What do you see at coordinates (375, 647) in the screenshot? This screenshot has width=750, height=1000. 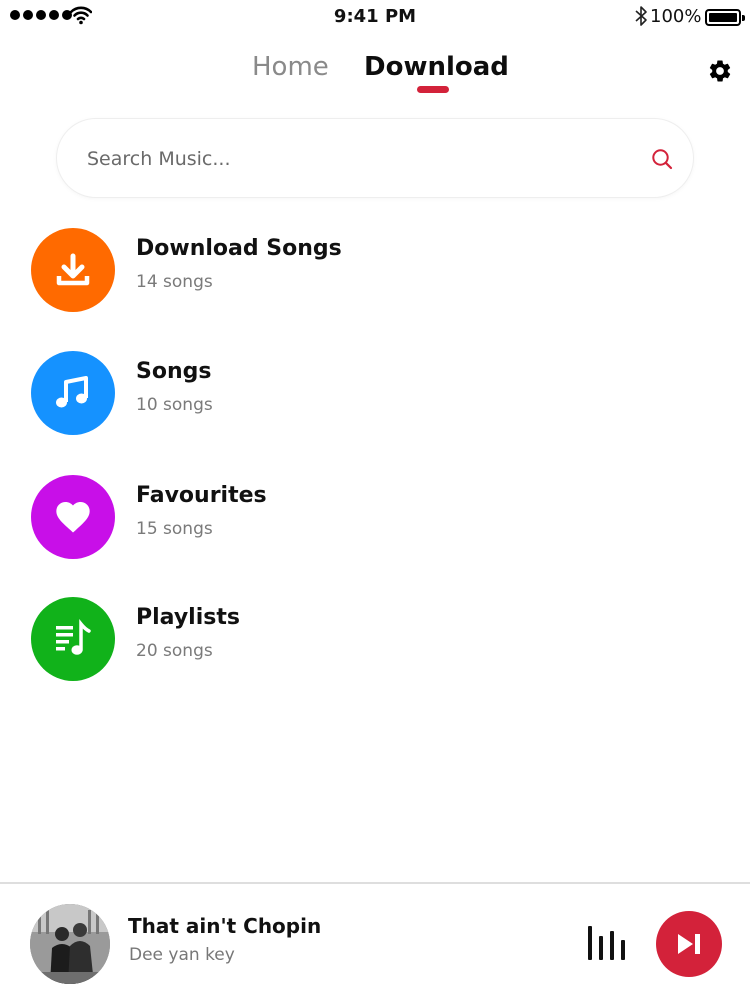 I see `list-item-playlists: Playlists 20 songs` at bounding box center [375, 647].